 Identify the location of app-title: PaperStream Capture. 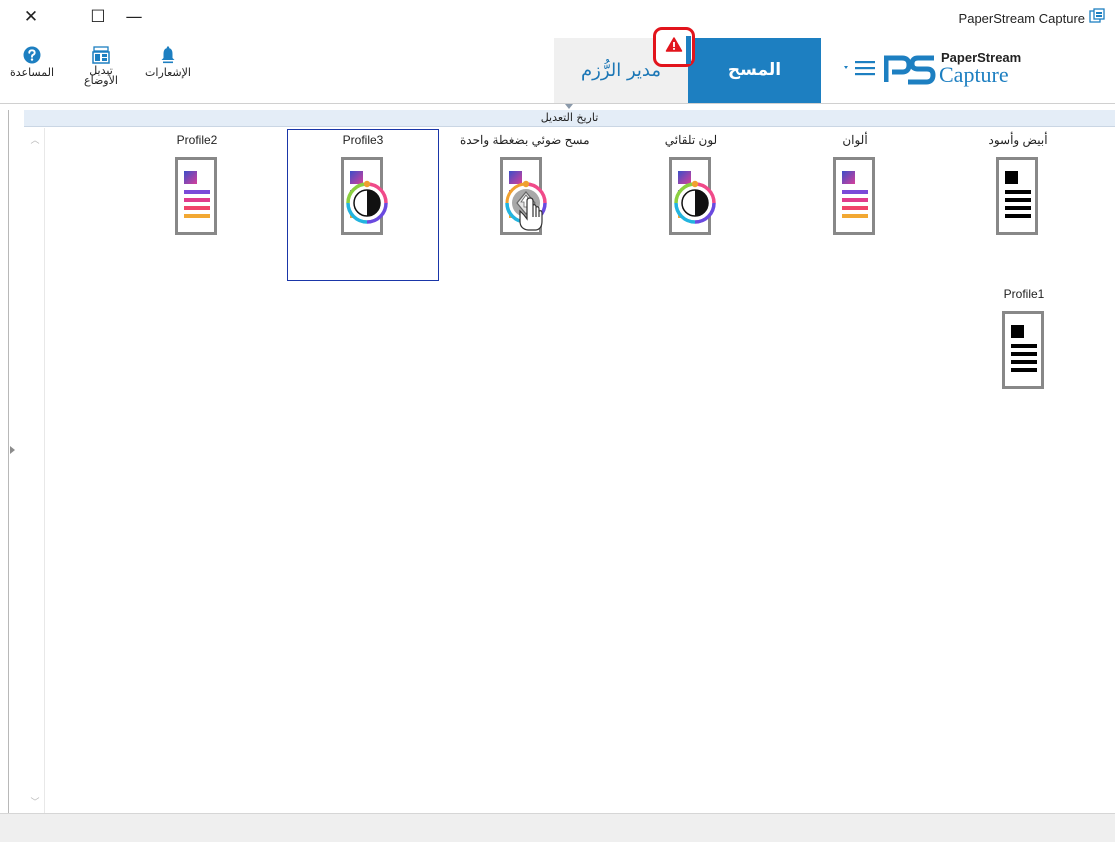
(1021, 18).